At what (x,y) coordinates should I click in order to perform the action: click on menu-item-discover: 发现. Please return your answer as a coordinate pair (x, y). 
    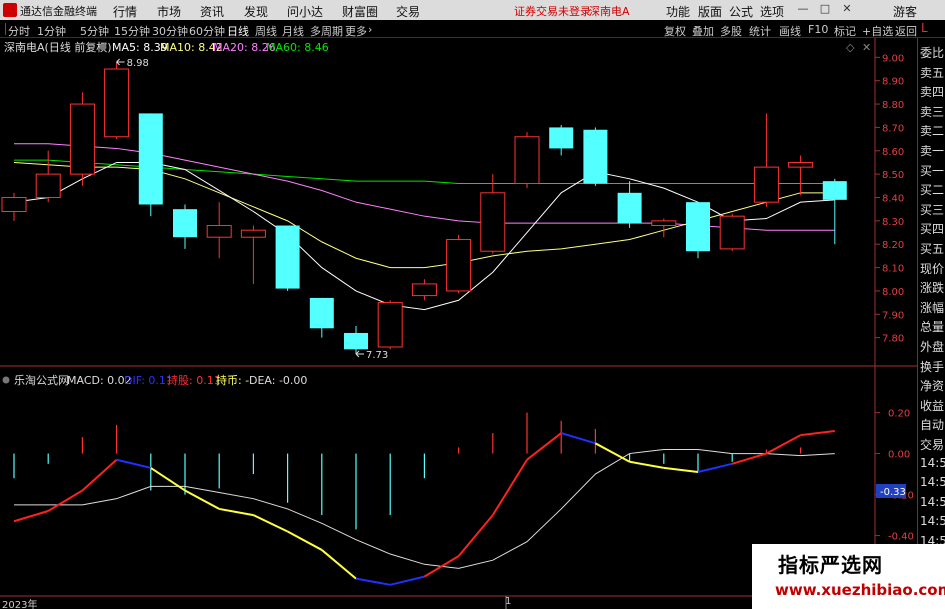
    Looking at the image, I should click on (256, 11).